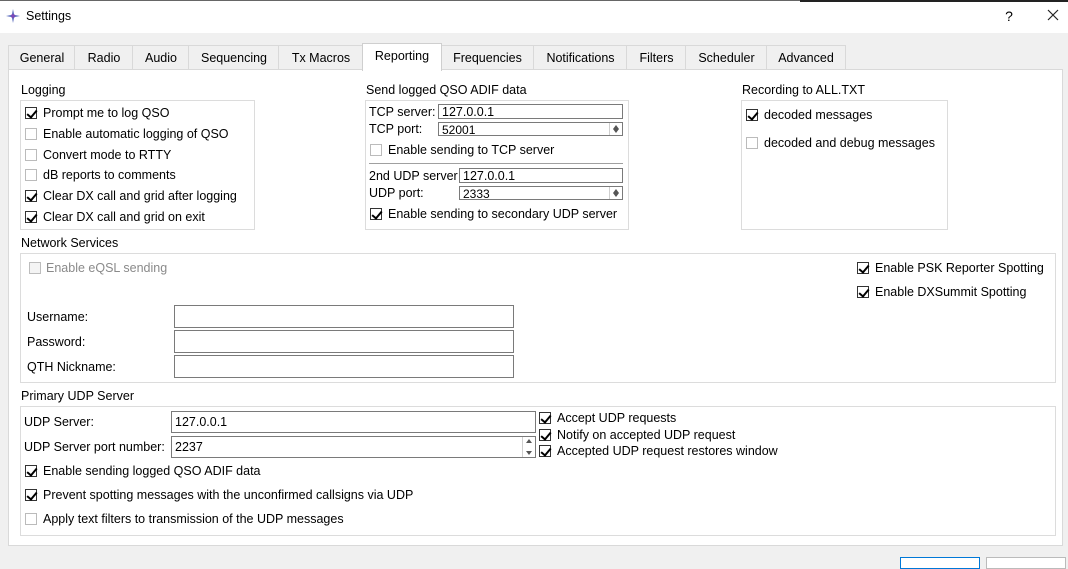 Image resolution: width=1068 pixels, height=569 pixels. What do you see at coordinates (752, 115) in the screenshot?
I see `decoded-messages-checkbox` at bounding box center [752, 115].